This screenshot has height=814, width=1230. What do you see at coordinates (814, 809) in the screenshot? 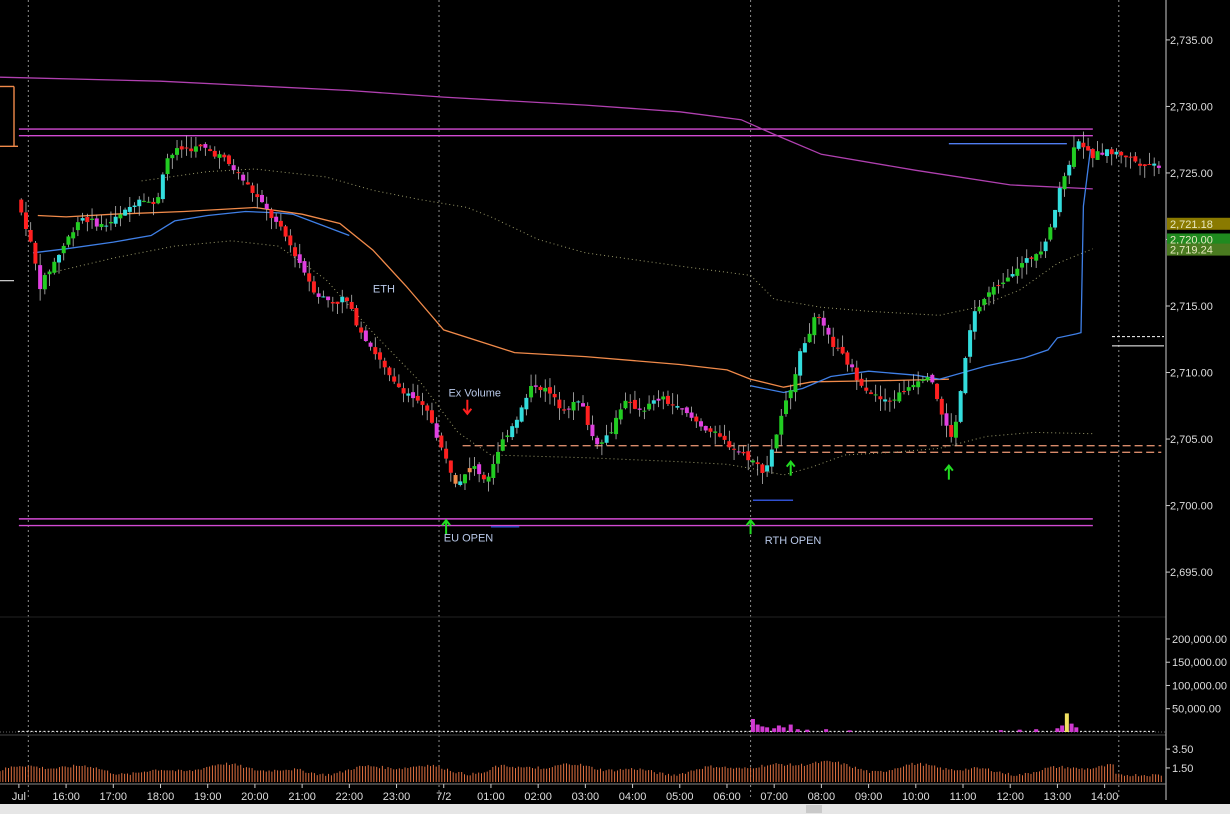
I see `scrollbar-thumb` at bounding box center [814, 809].